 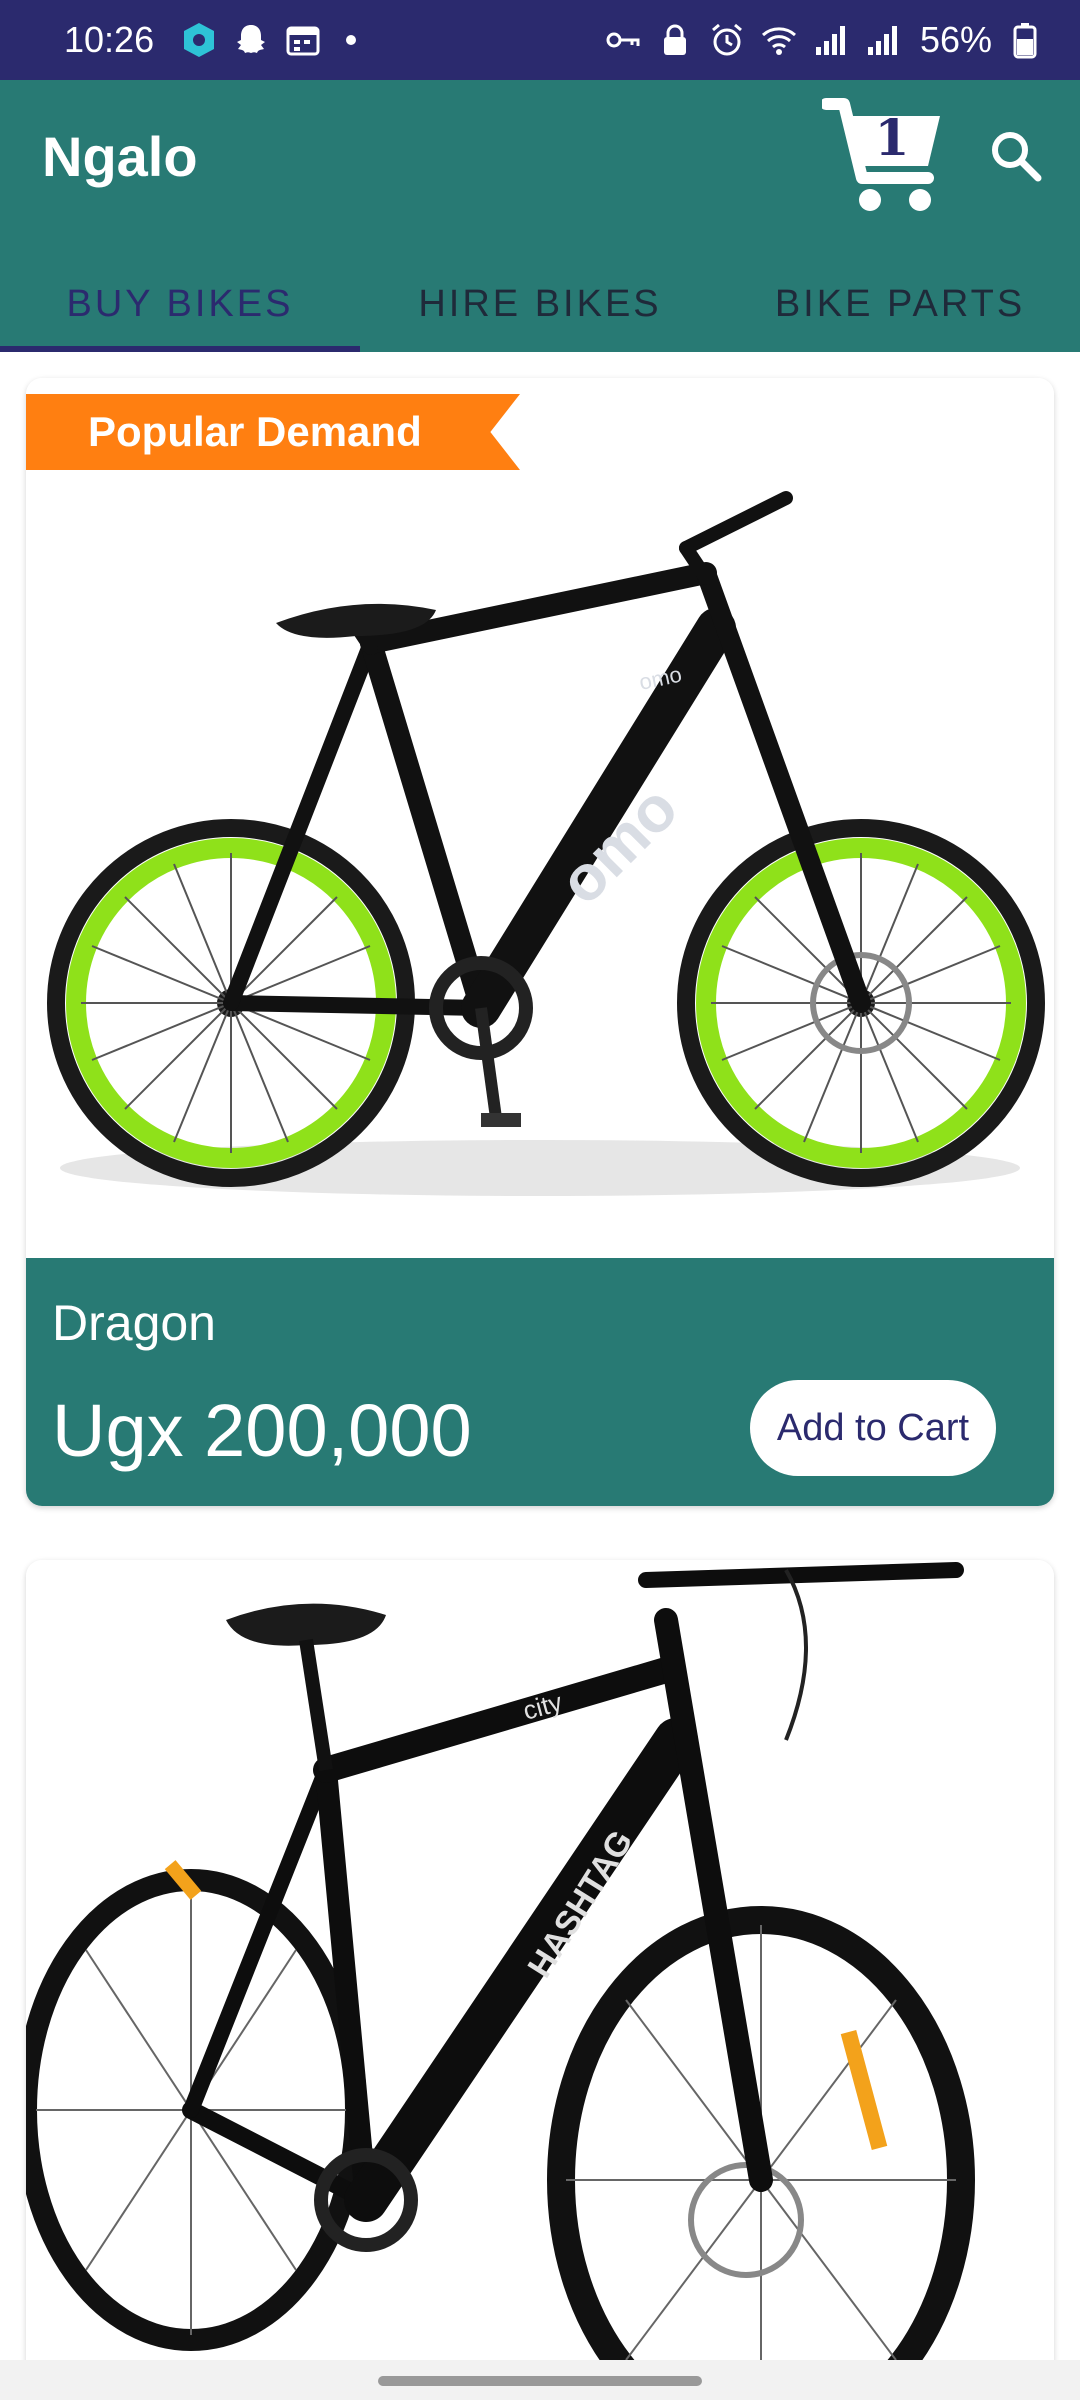 What do you see at coordinates (120, 156) in the screenshot?
I see `app-title: Ngalo` at bounding box center [120, 156].